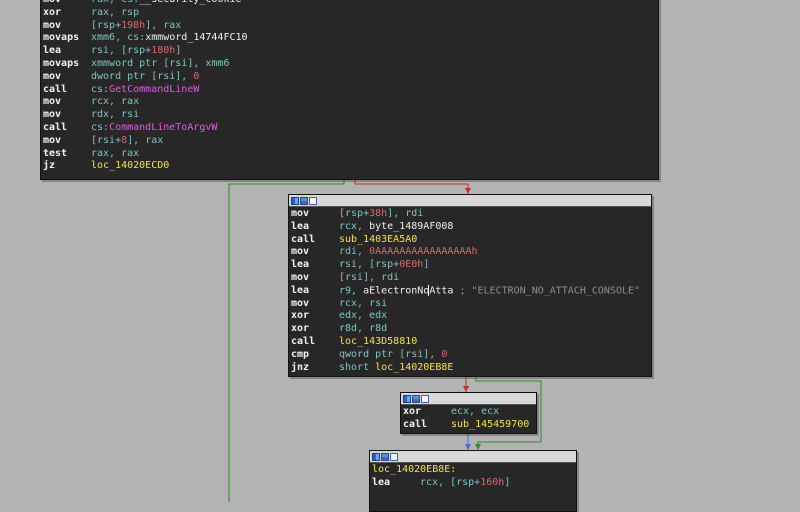  Describe the element at coordinates (349, 13) in the screenshot. I see `asm-line: xor rax, rsp` at that location.